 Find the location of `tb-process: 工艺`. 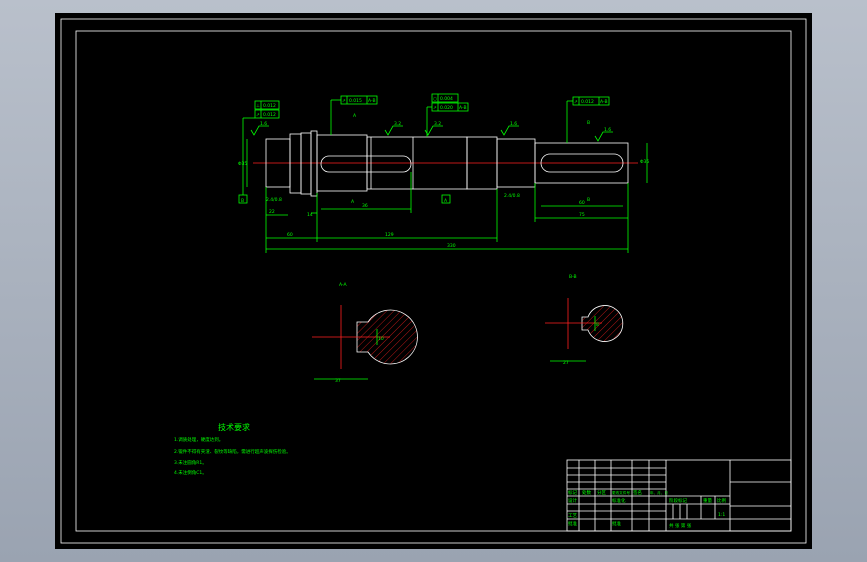

tb-process: 工艺 is located at coordinates (572, 516).